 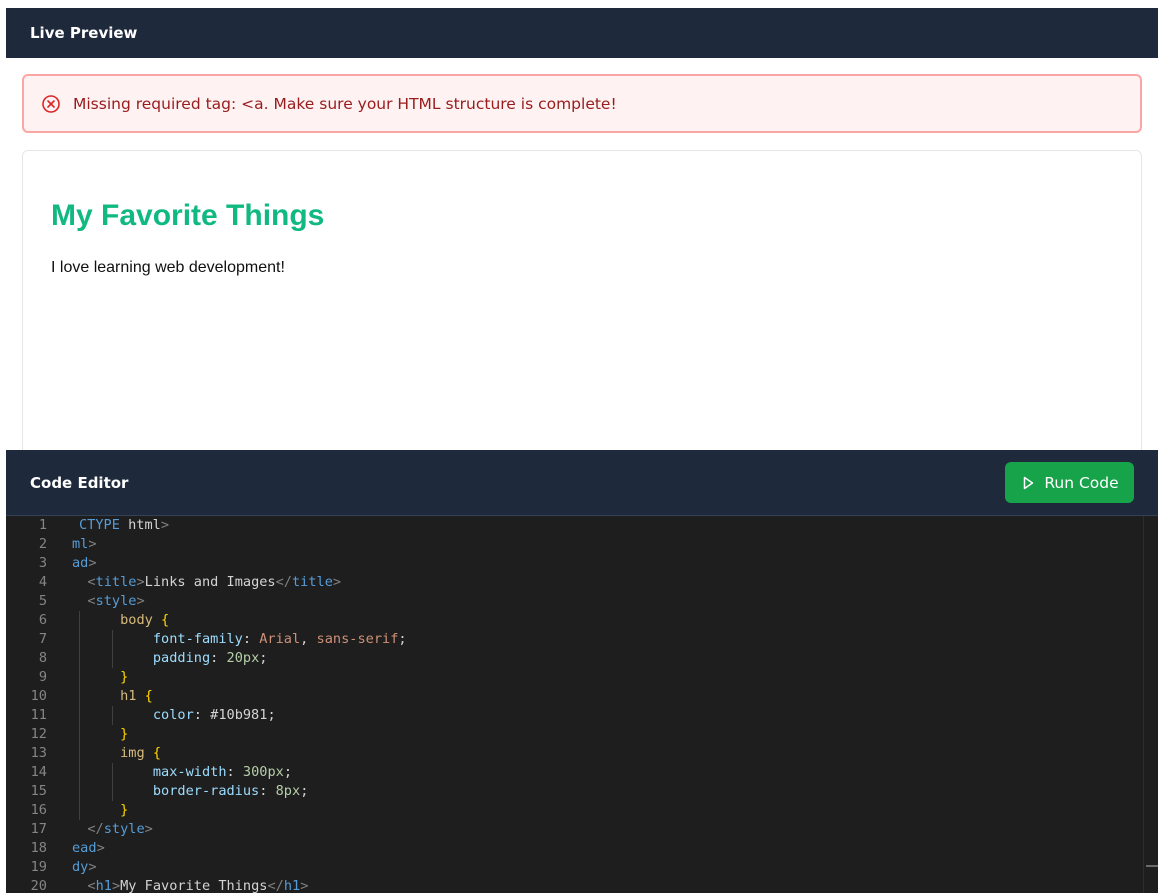 What do you see at coordinates (280, 639) in the screenshot?
I see `code-token: Arial` at bounding box center [280, 639].